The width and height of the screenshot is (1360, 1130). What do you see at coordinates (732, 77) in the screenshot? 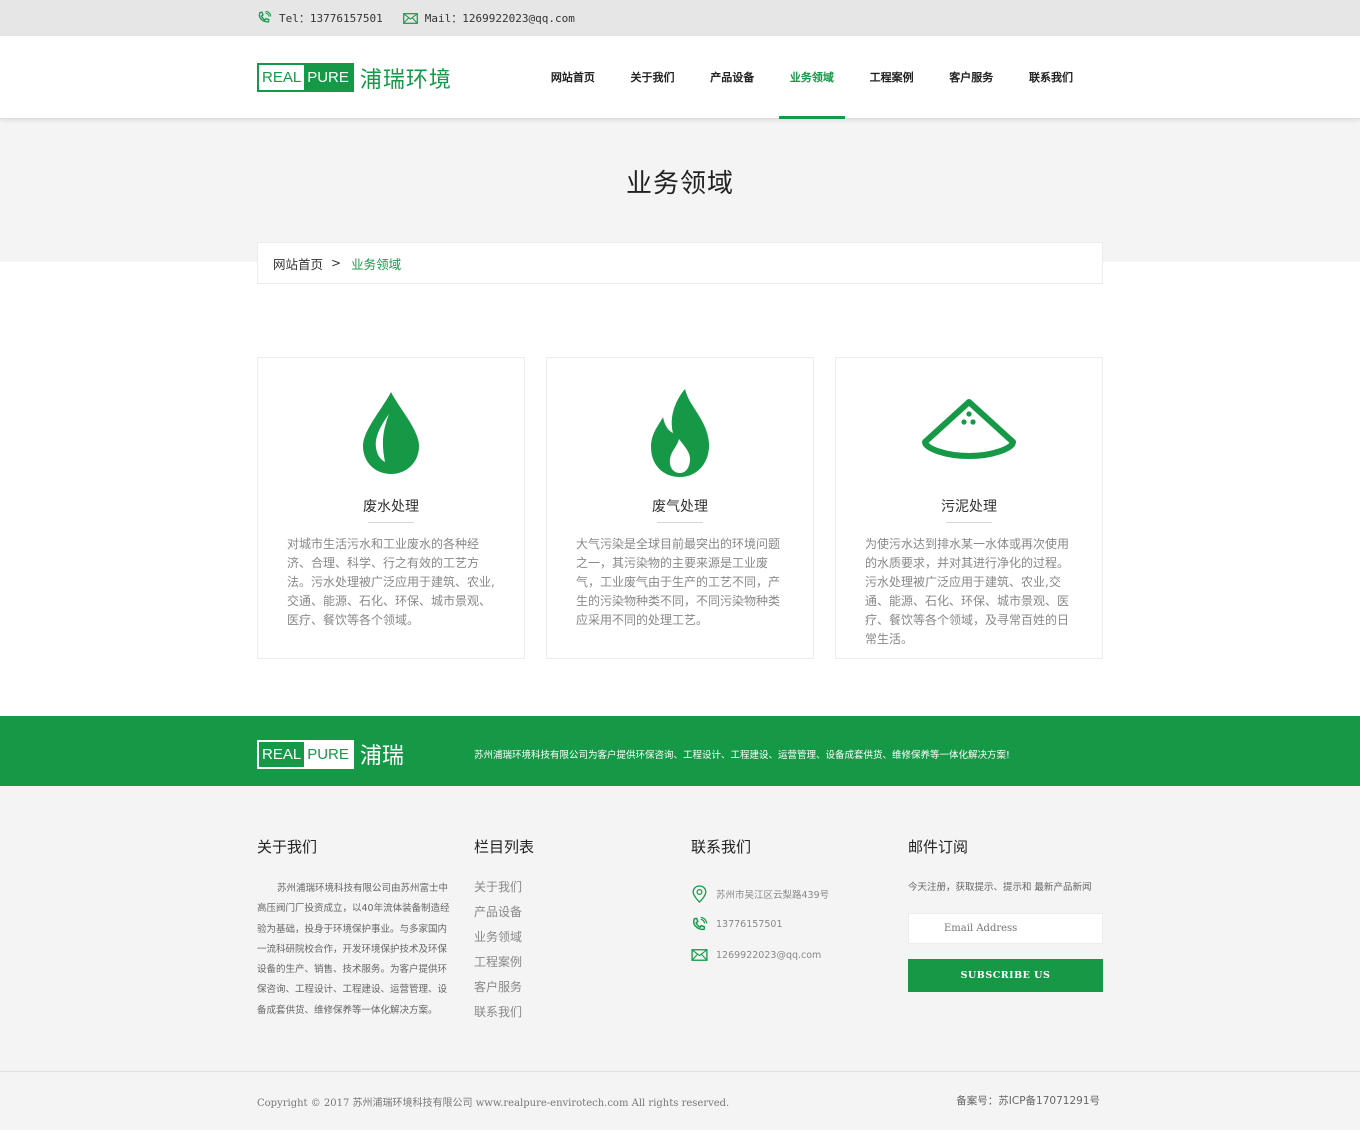
I see `nav-item-products: 产品设备` at bounding box center [732, 77].